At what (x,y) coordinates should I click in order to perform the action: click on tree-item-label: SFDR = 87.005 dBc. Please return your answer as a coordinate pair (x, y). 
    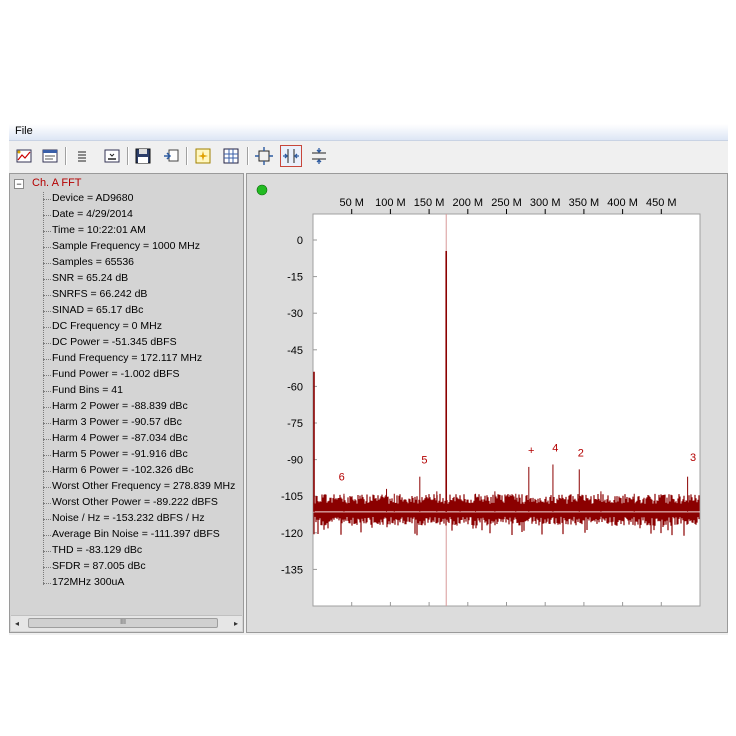
    Looking at the image, I should click on (99, 566).